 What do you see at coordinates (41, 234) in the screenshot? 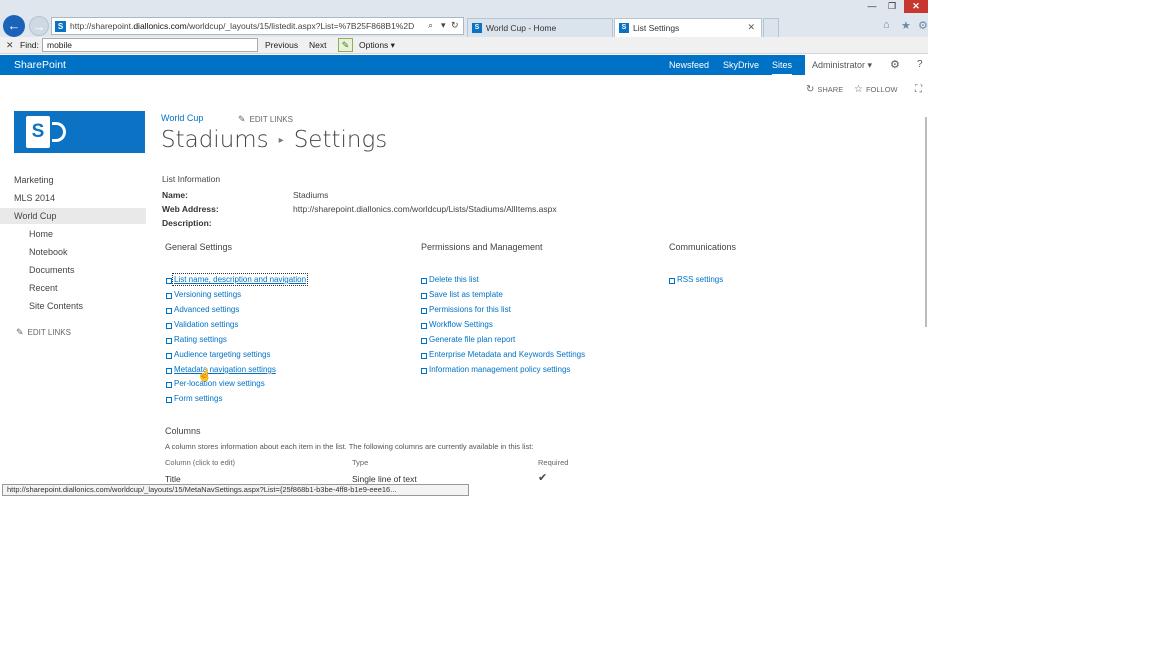
I see `left-nav-sub-home: Home` at bounding box center [41, 234].